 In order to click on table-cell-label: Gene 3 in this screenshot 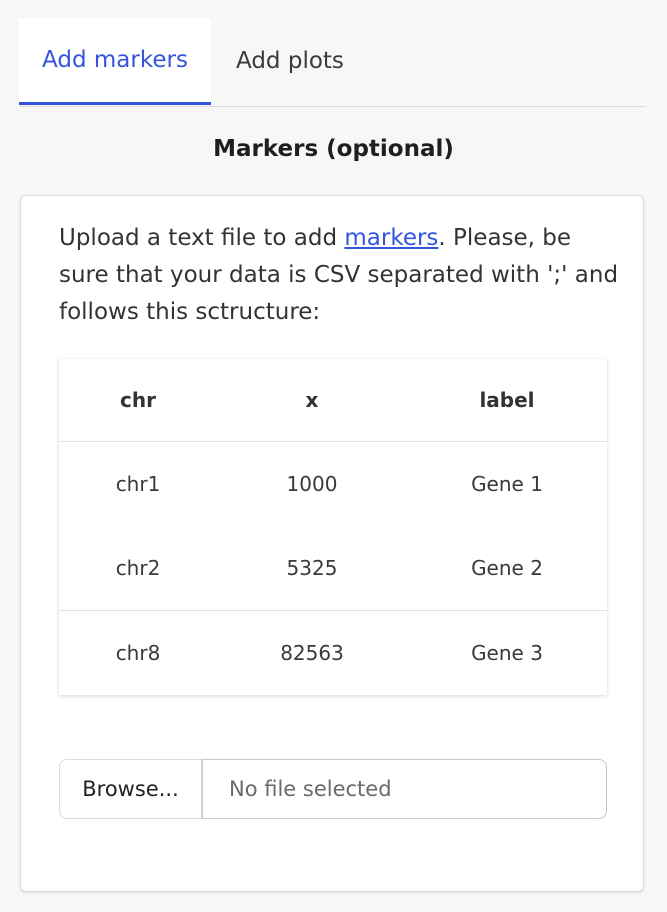, I will do `click(507, 653)`.